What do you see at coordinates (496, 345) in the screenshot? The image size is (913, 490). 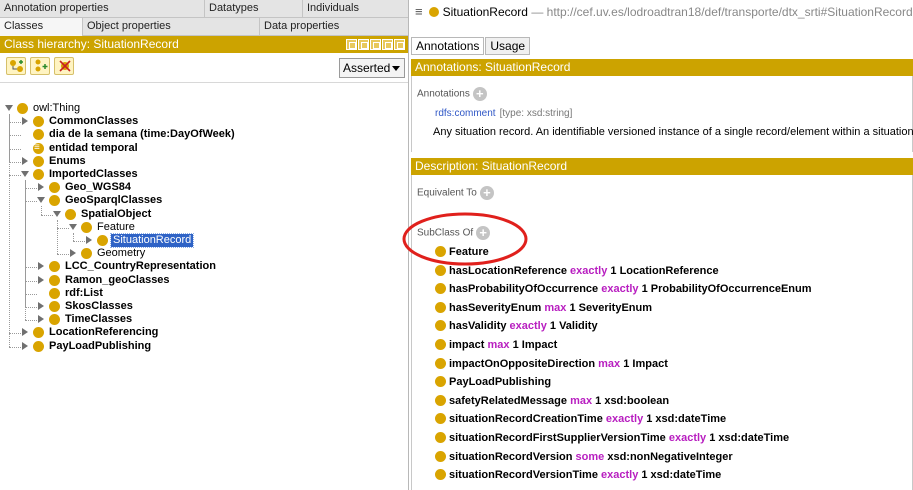 I see `superclass-row: impact max 1 Impact` at bounding box center [496, 345].